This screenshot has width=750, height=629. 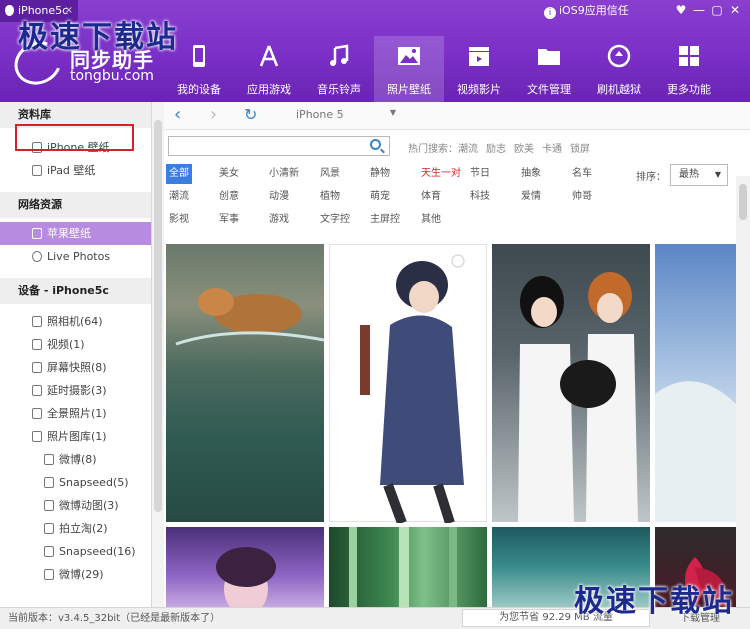 I want to click on category-item: 体育, so click(x=431, y=197).